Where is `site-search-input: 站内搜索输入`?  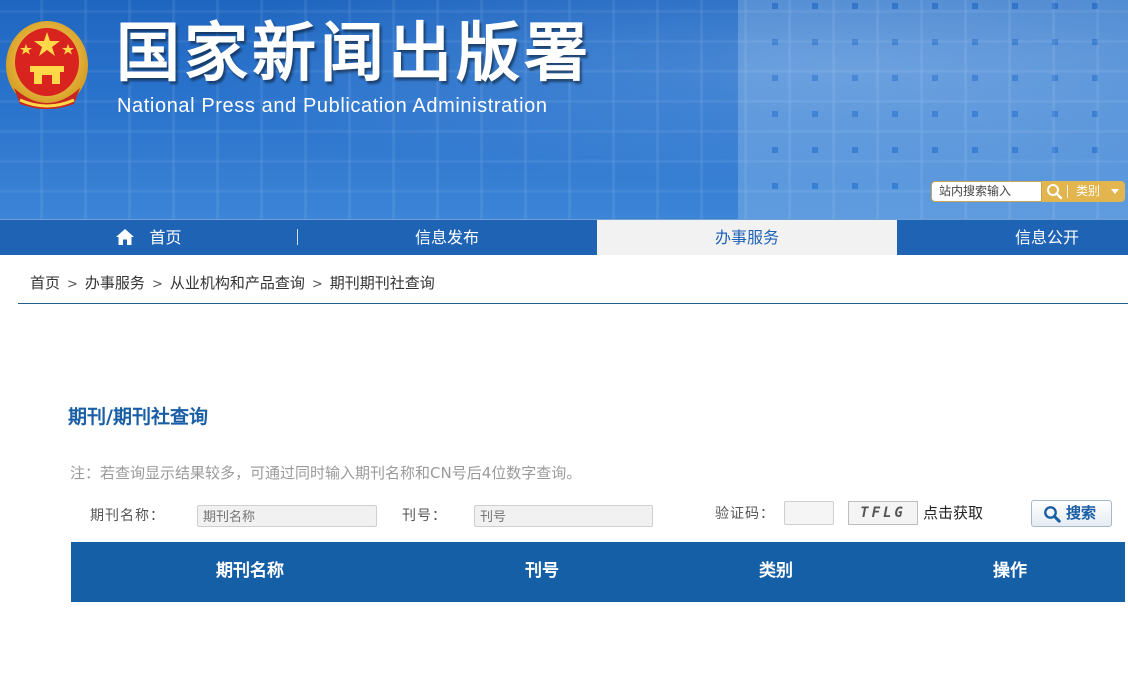
site-search-input: 站内搜索输入 is located at coordinates (986, 191).